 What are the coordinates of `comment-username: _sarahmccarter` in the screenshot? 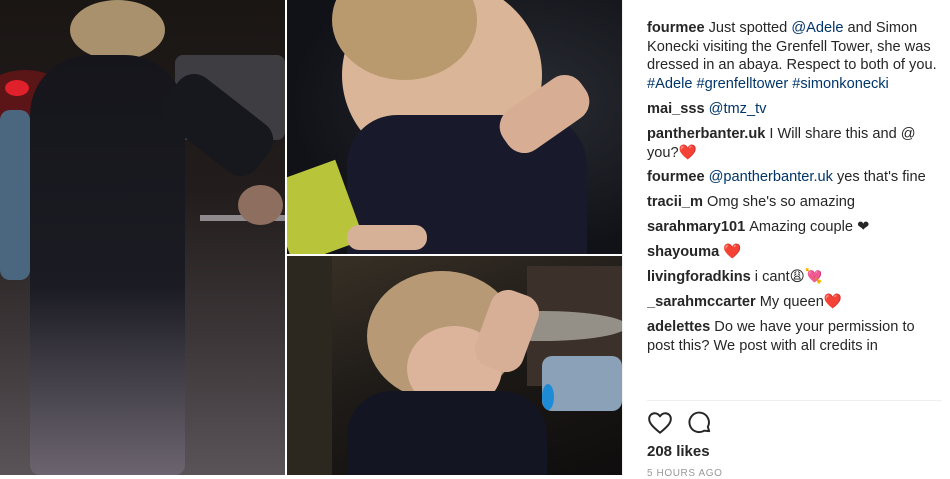 It's located at (701, 302).